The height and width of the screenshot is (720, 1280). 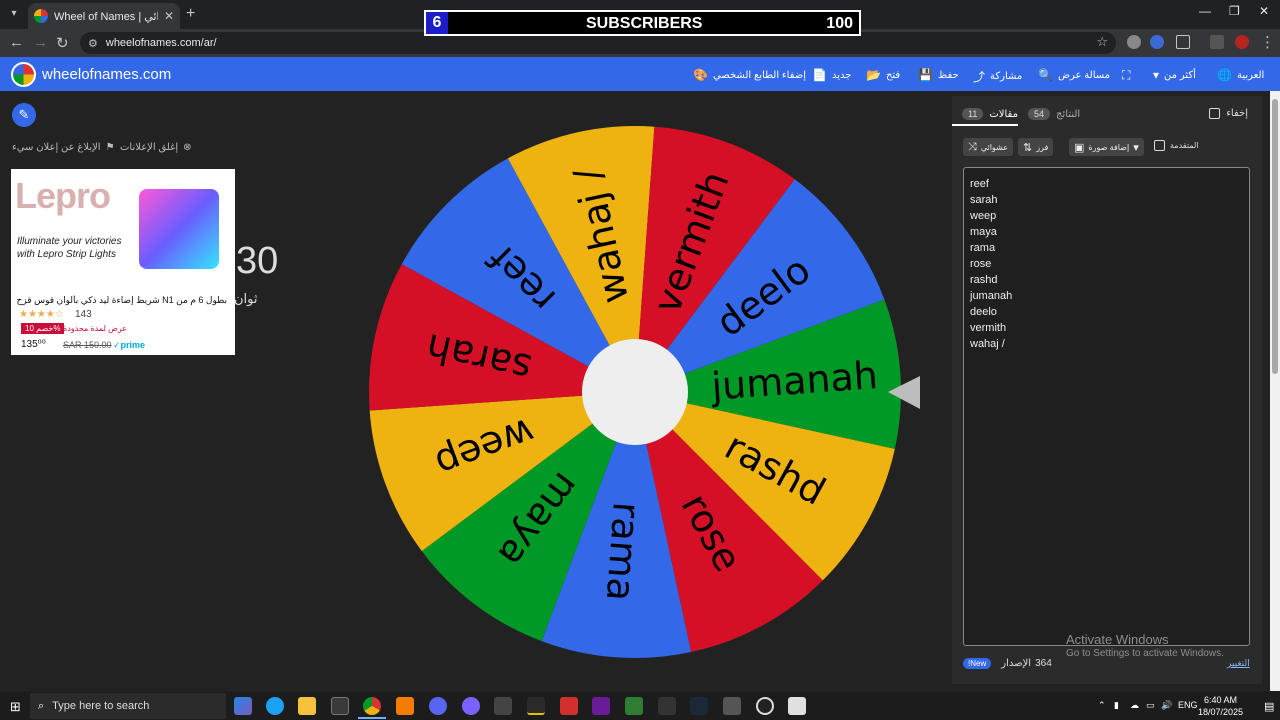 I want to click on chrome-icon, so click(x=372, y=706).